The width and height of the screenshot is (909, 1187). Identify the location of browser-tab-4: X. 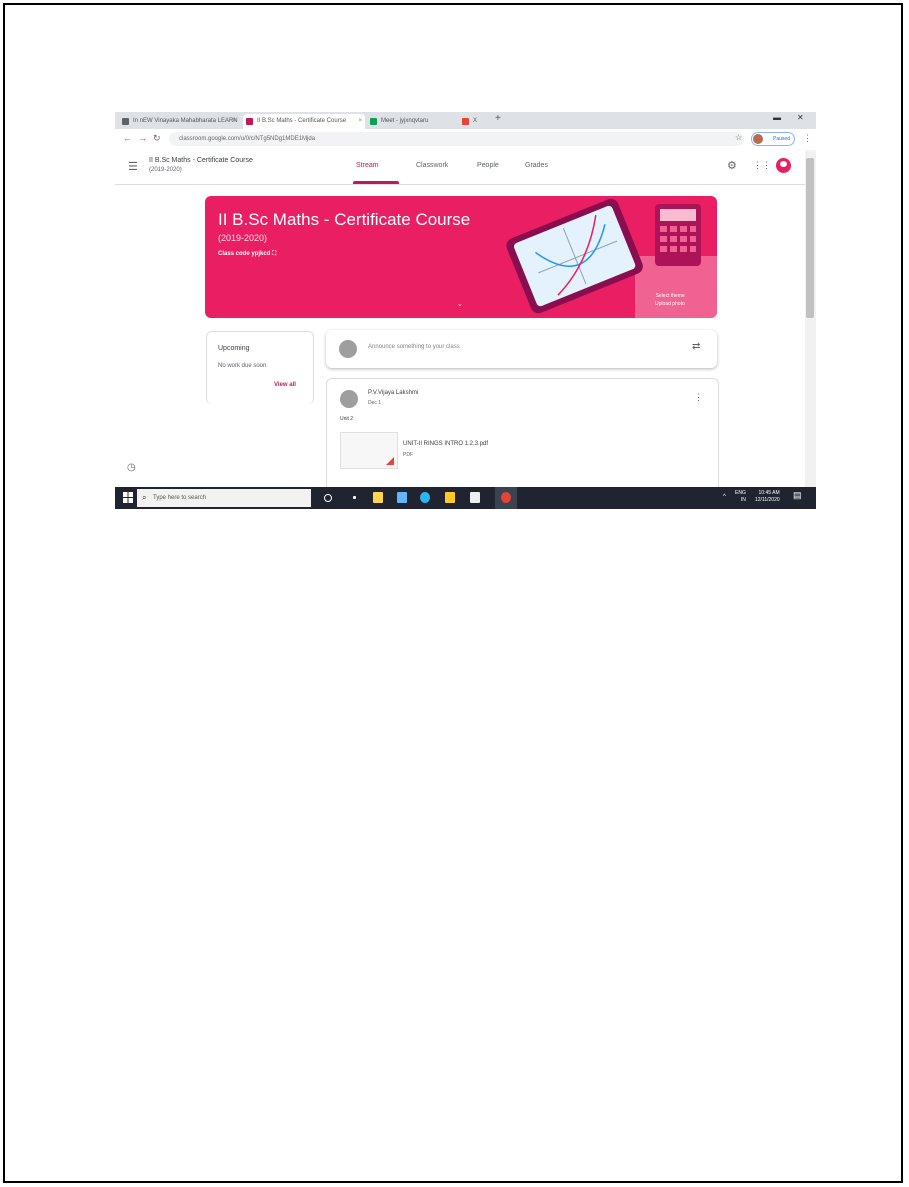
(476, 121).